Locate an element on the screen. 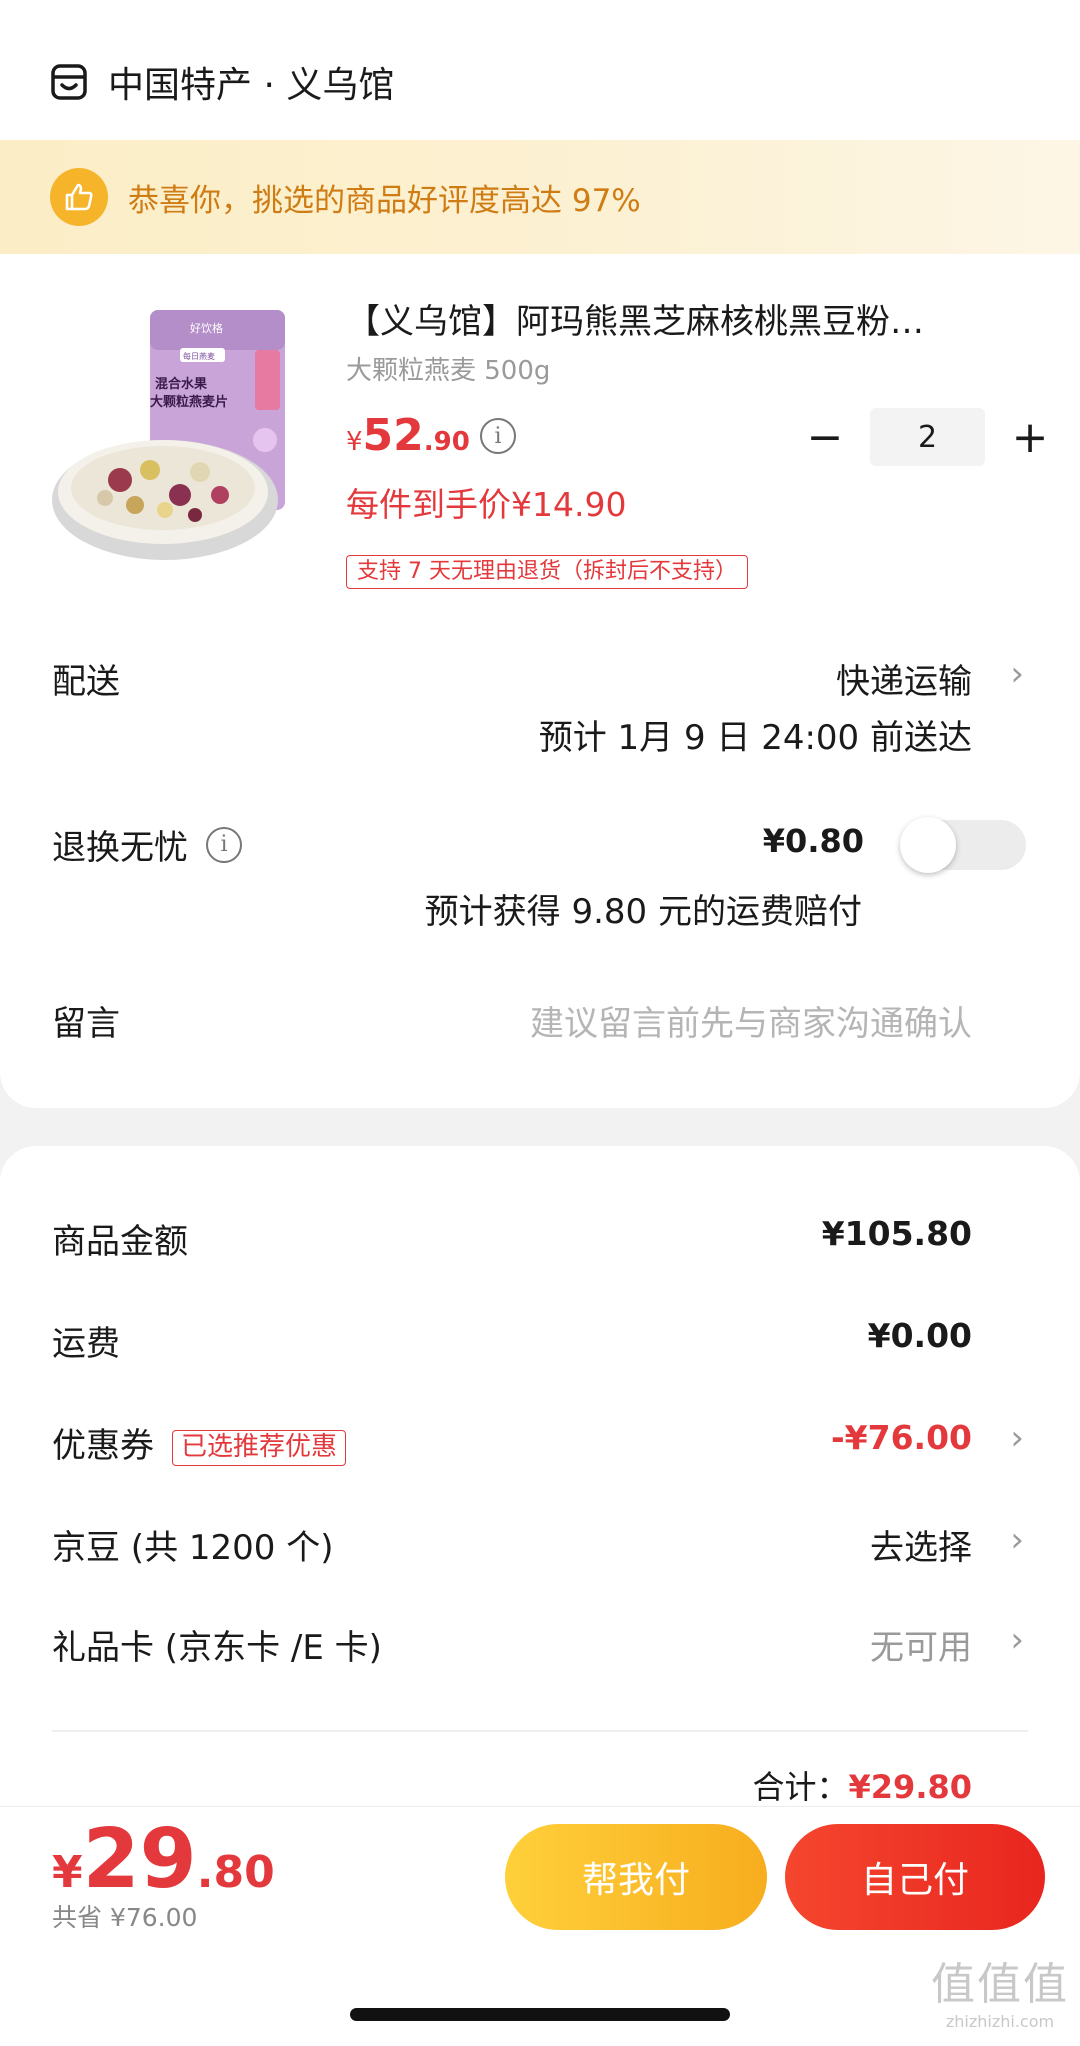 The height and width of the screenshot is (2046, 1080). total-row: 合计：¥29.80 is located at coordinates (863, 1785).